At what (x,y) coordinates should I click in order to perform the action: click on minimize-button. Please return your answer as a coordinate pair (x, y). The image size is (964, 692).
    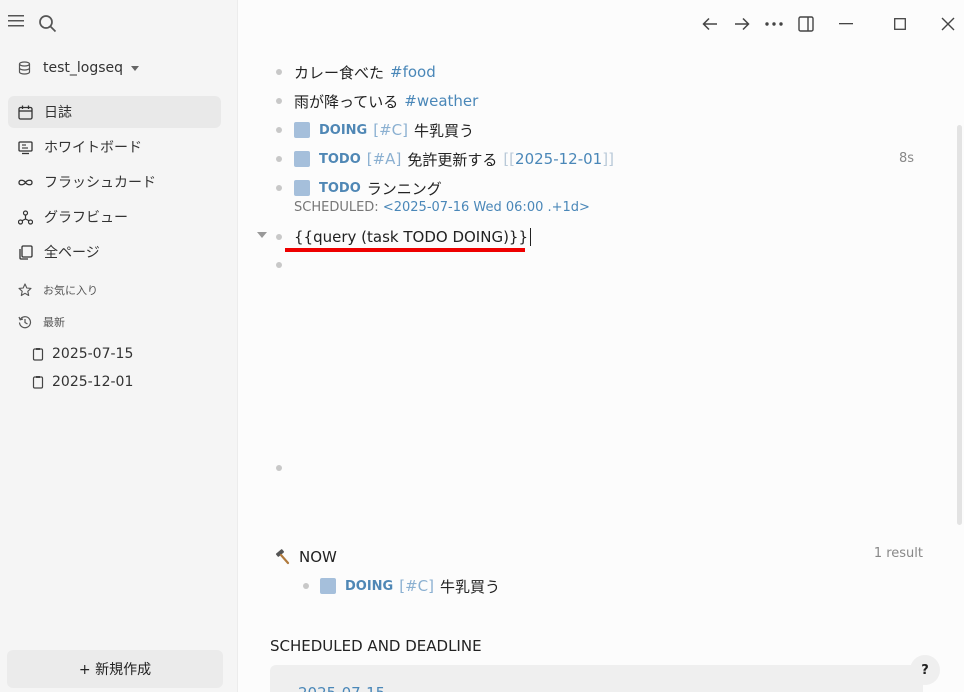
    Looking at the image, I should click on (846, 24).